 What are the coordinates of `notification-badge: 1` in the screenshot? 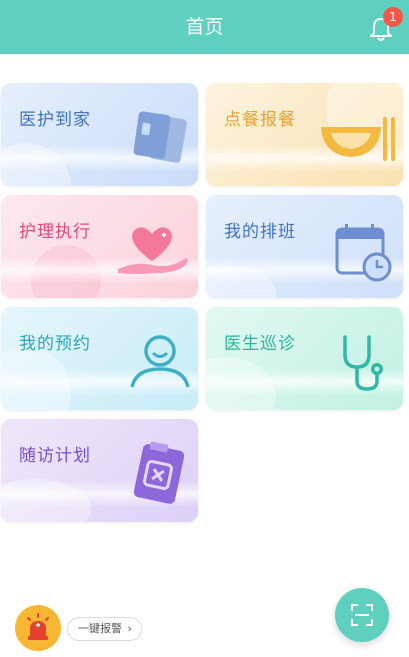 It's located at (393, 17).